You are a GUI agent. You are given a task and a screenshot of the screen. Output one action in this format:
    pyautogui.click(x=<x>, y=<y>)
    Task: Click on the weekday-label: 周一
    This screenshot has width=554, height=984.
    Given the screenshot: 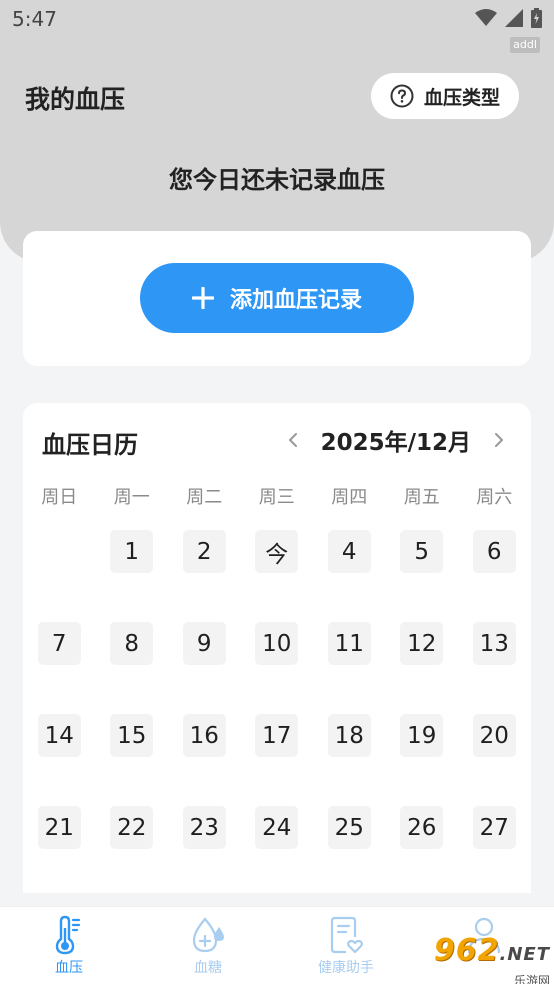 What is the action you would take?
    pyautogui.click(x=131, y=497)
    